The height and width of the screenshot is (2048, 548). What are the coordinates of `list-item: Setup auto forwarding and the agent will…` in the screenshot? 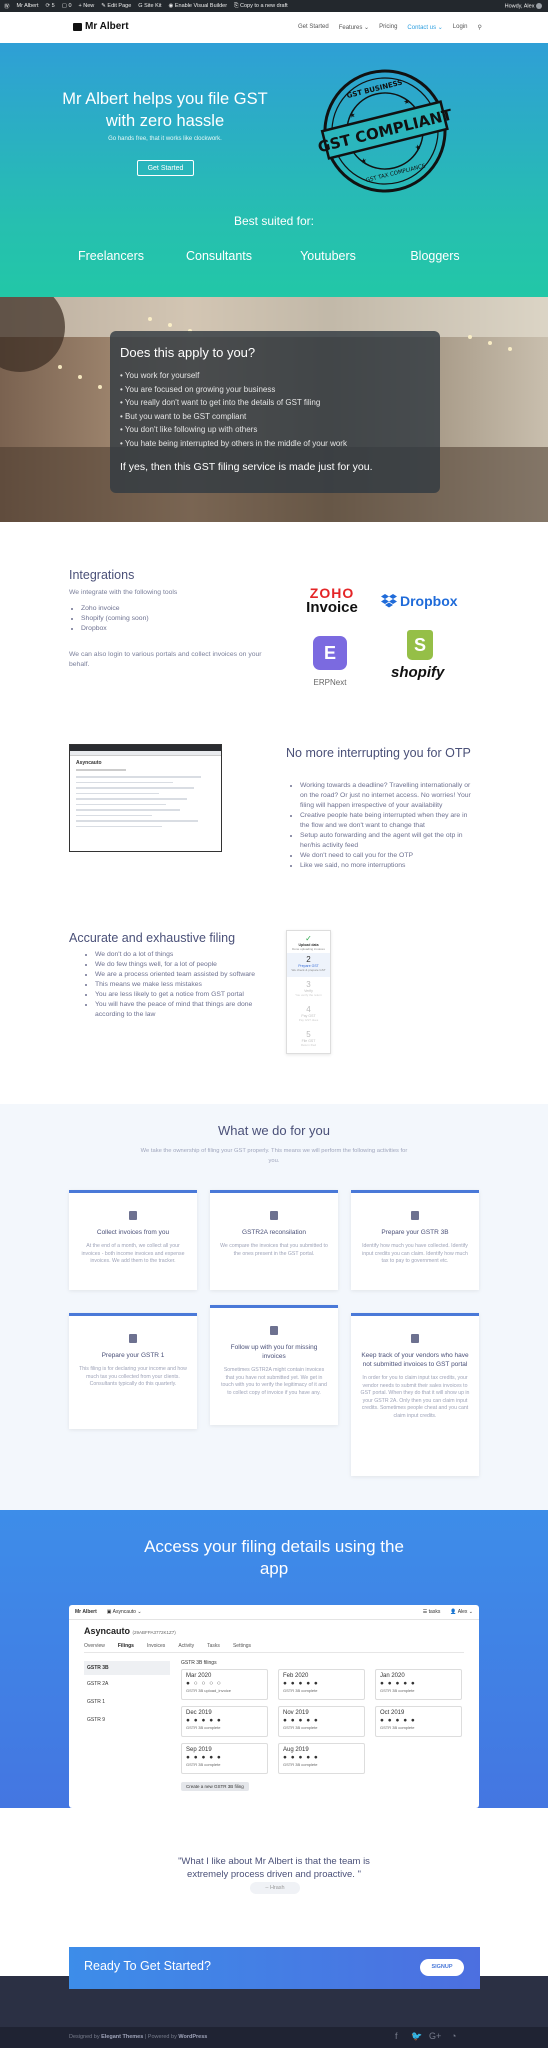 It's located at (388, 841).